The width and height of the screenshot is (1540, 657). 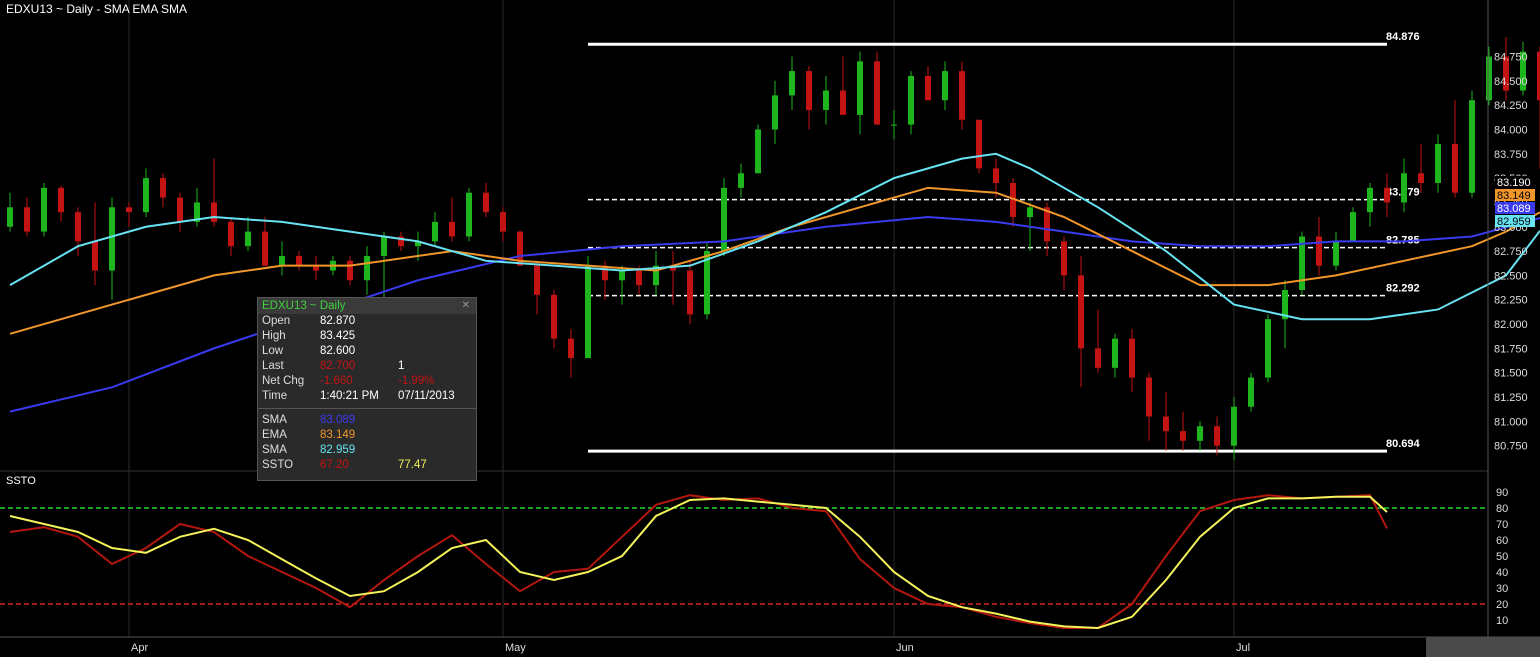 What do you see at coordinates (1511, 252) in the screenshot?
I see `price-tick-label: 82.750` at bounding box center [1511, 252].